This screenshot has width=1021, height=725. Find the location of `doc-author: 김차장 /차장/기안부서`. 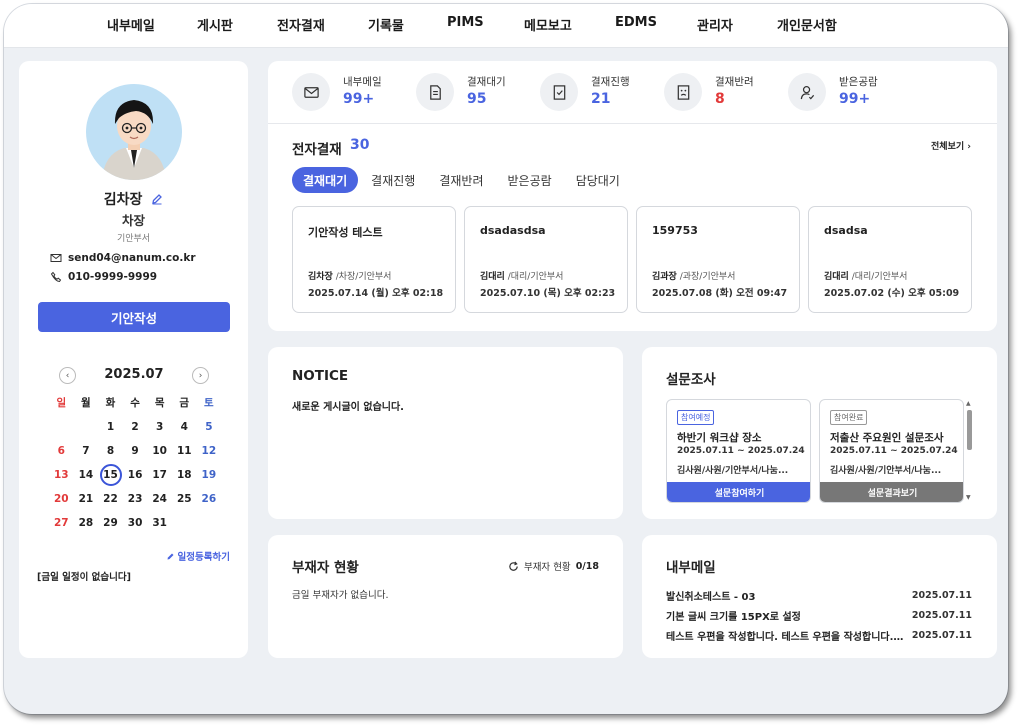

doc-author: 김차장 /차장/기안부서 is located at coordinates (350, 277).